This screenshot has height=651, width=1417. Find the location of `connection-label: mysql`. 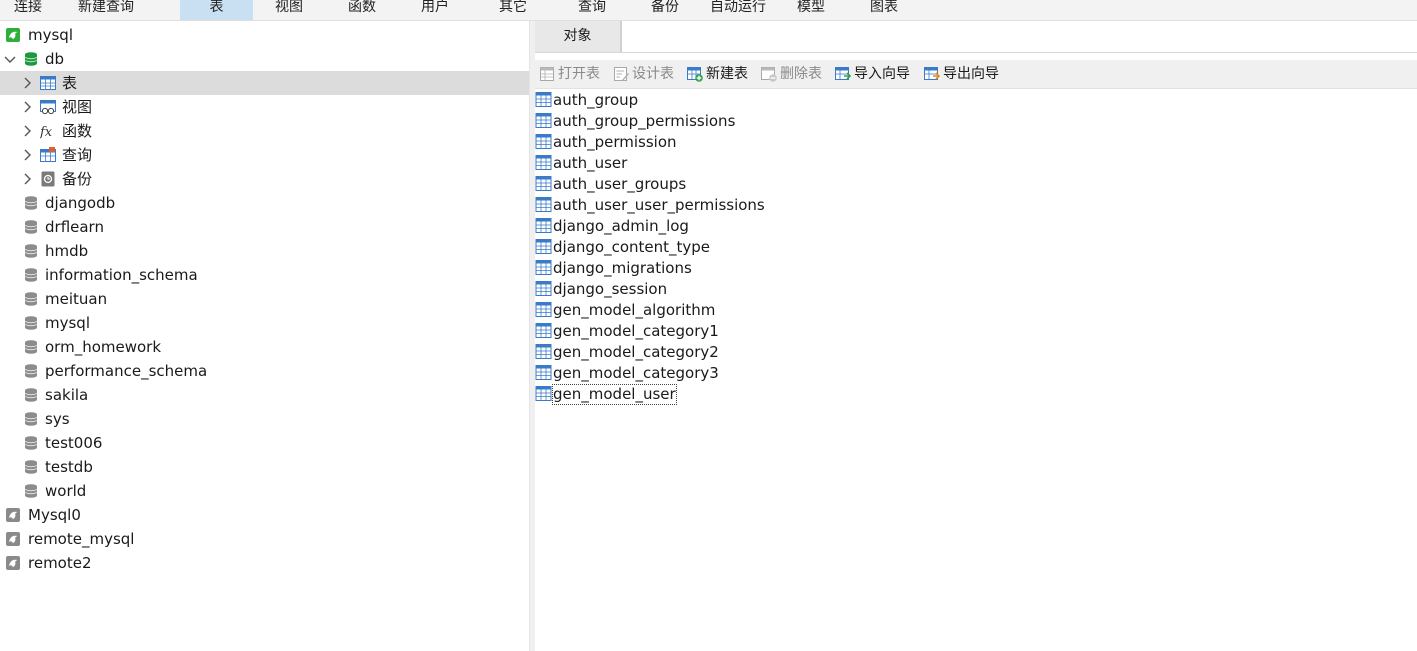

connection-label: mysql is located at coordinates (50, 35).